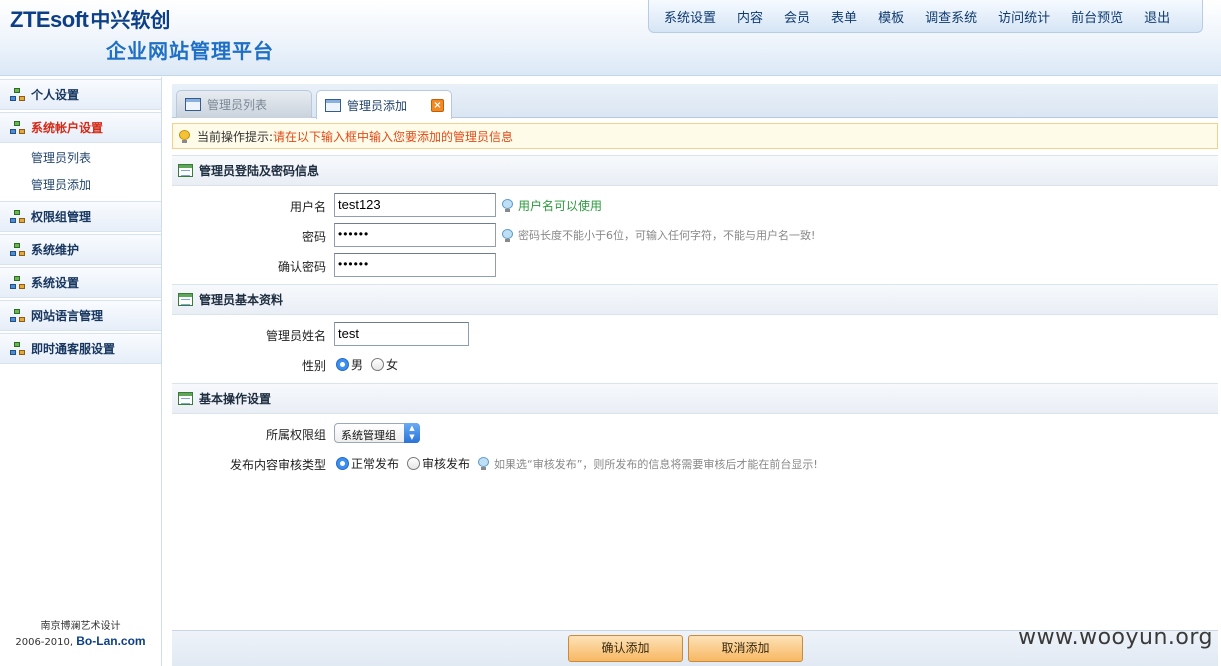  Describe the element at coordinates (80, 626) in the screenshot. I see `footer-designer: 南京博澜艺术设计` at that location.